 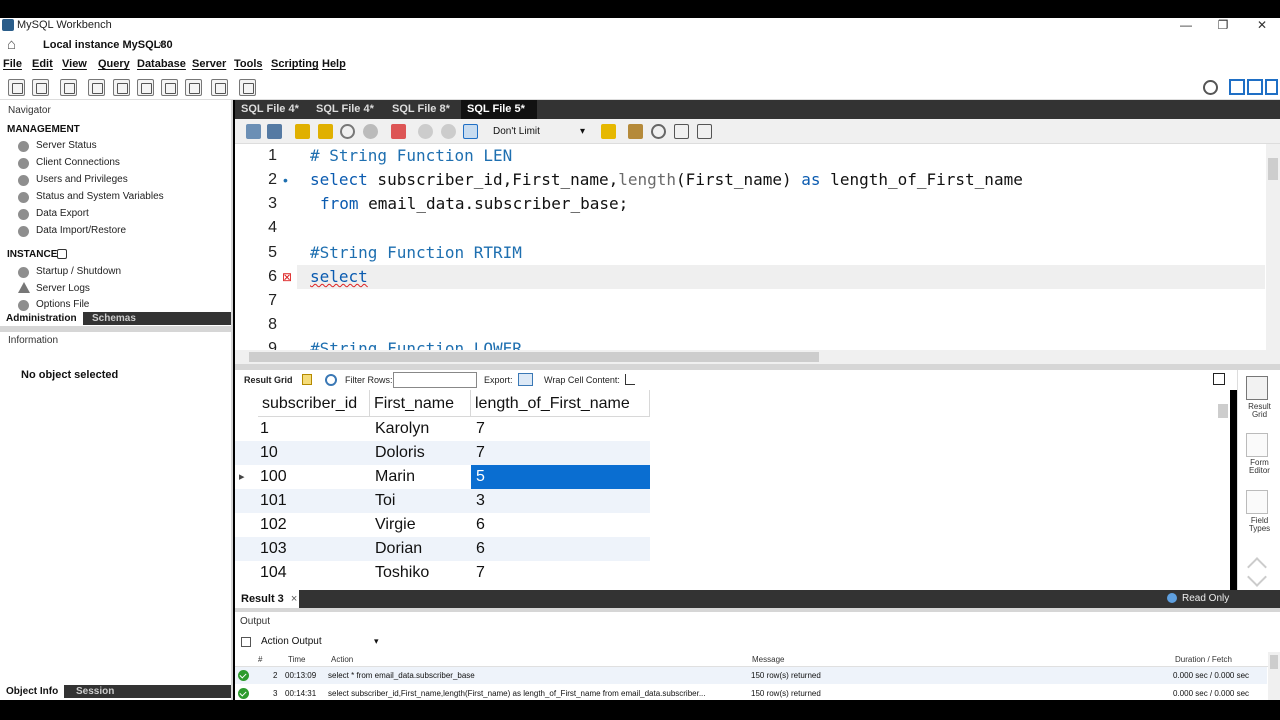 I want to click on table-row: 102 Virgie 6, so click(x=442, y=525).